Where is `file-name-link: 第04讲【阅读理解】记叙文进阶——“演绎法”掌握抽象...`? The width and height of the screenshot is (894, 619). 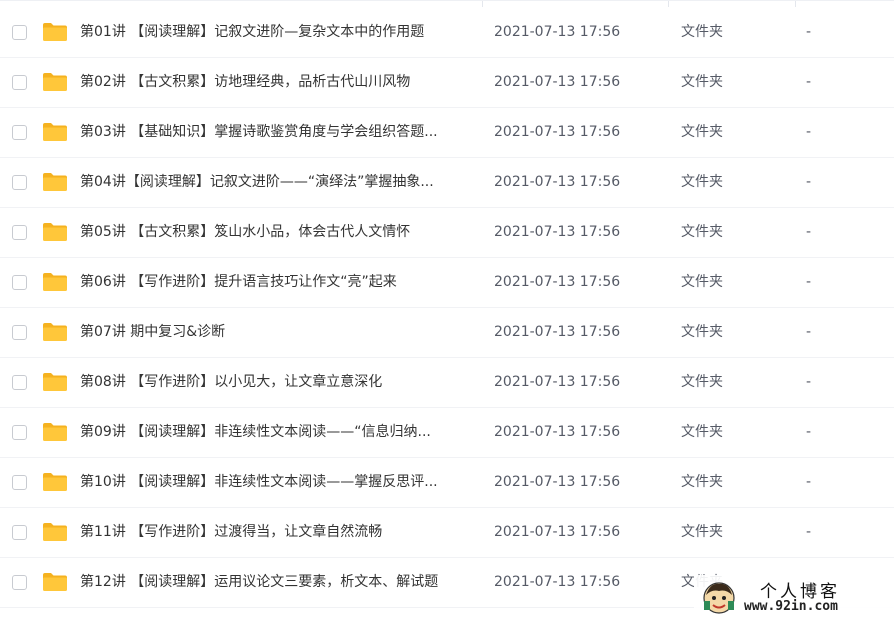
file-name-link: 第04讲【阅读理解】记叙文进阶——“演绎法”掌握抽象... is located at coordinates (280, 182).